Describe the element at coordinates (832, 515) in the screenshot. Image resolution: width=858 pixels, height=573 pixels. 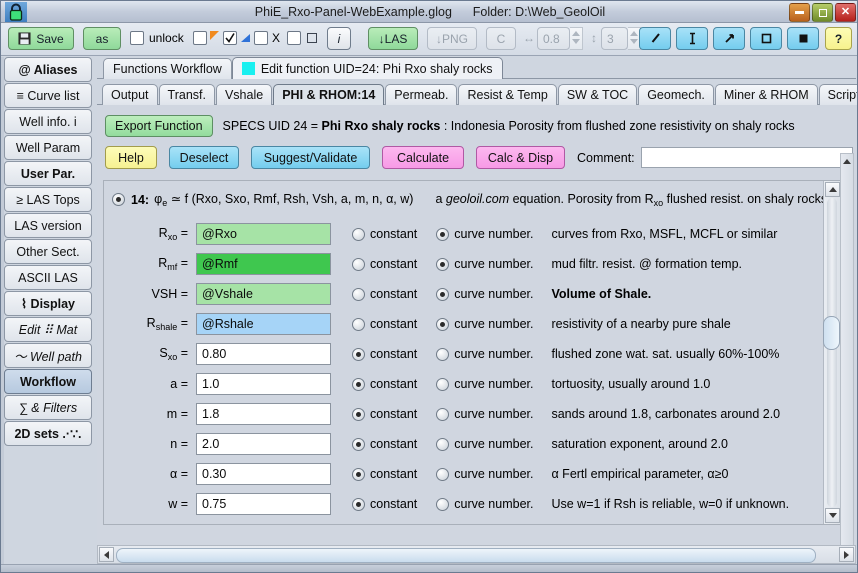
I see `scroll-down-arrow-icon` at that location.